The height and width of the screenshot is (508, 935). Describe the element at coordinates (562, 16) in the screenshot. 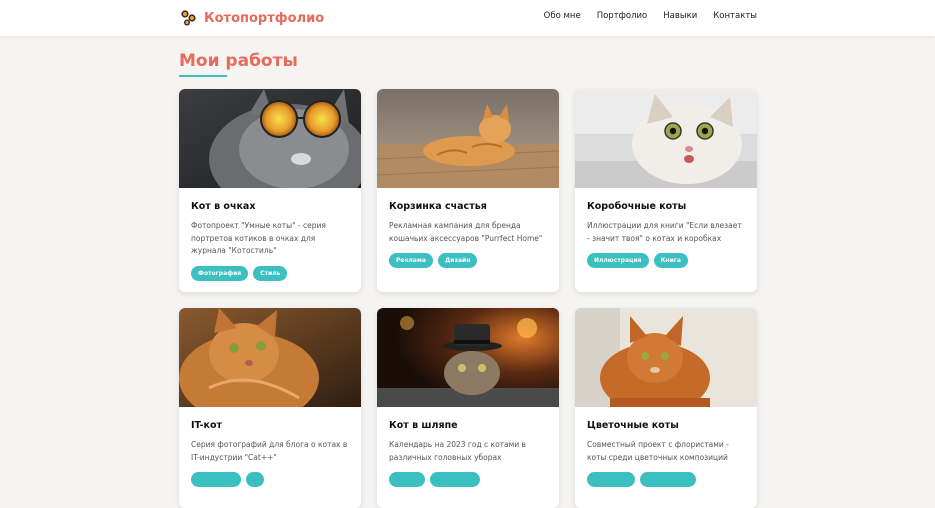

I see `nav-link-about: Обо мне` at that location.